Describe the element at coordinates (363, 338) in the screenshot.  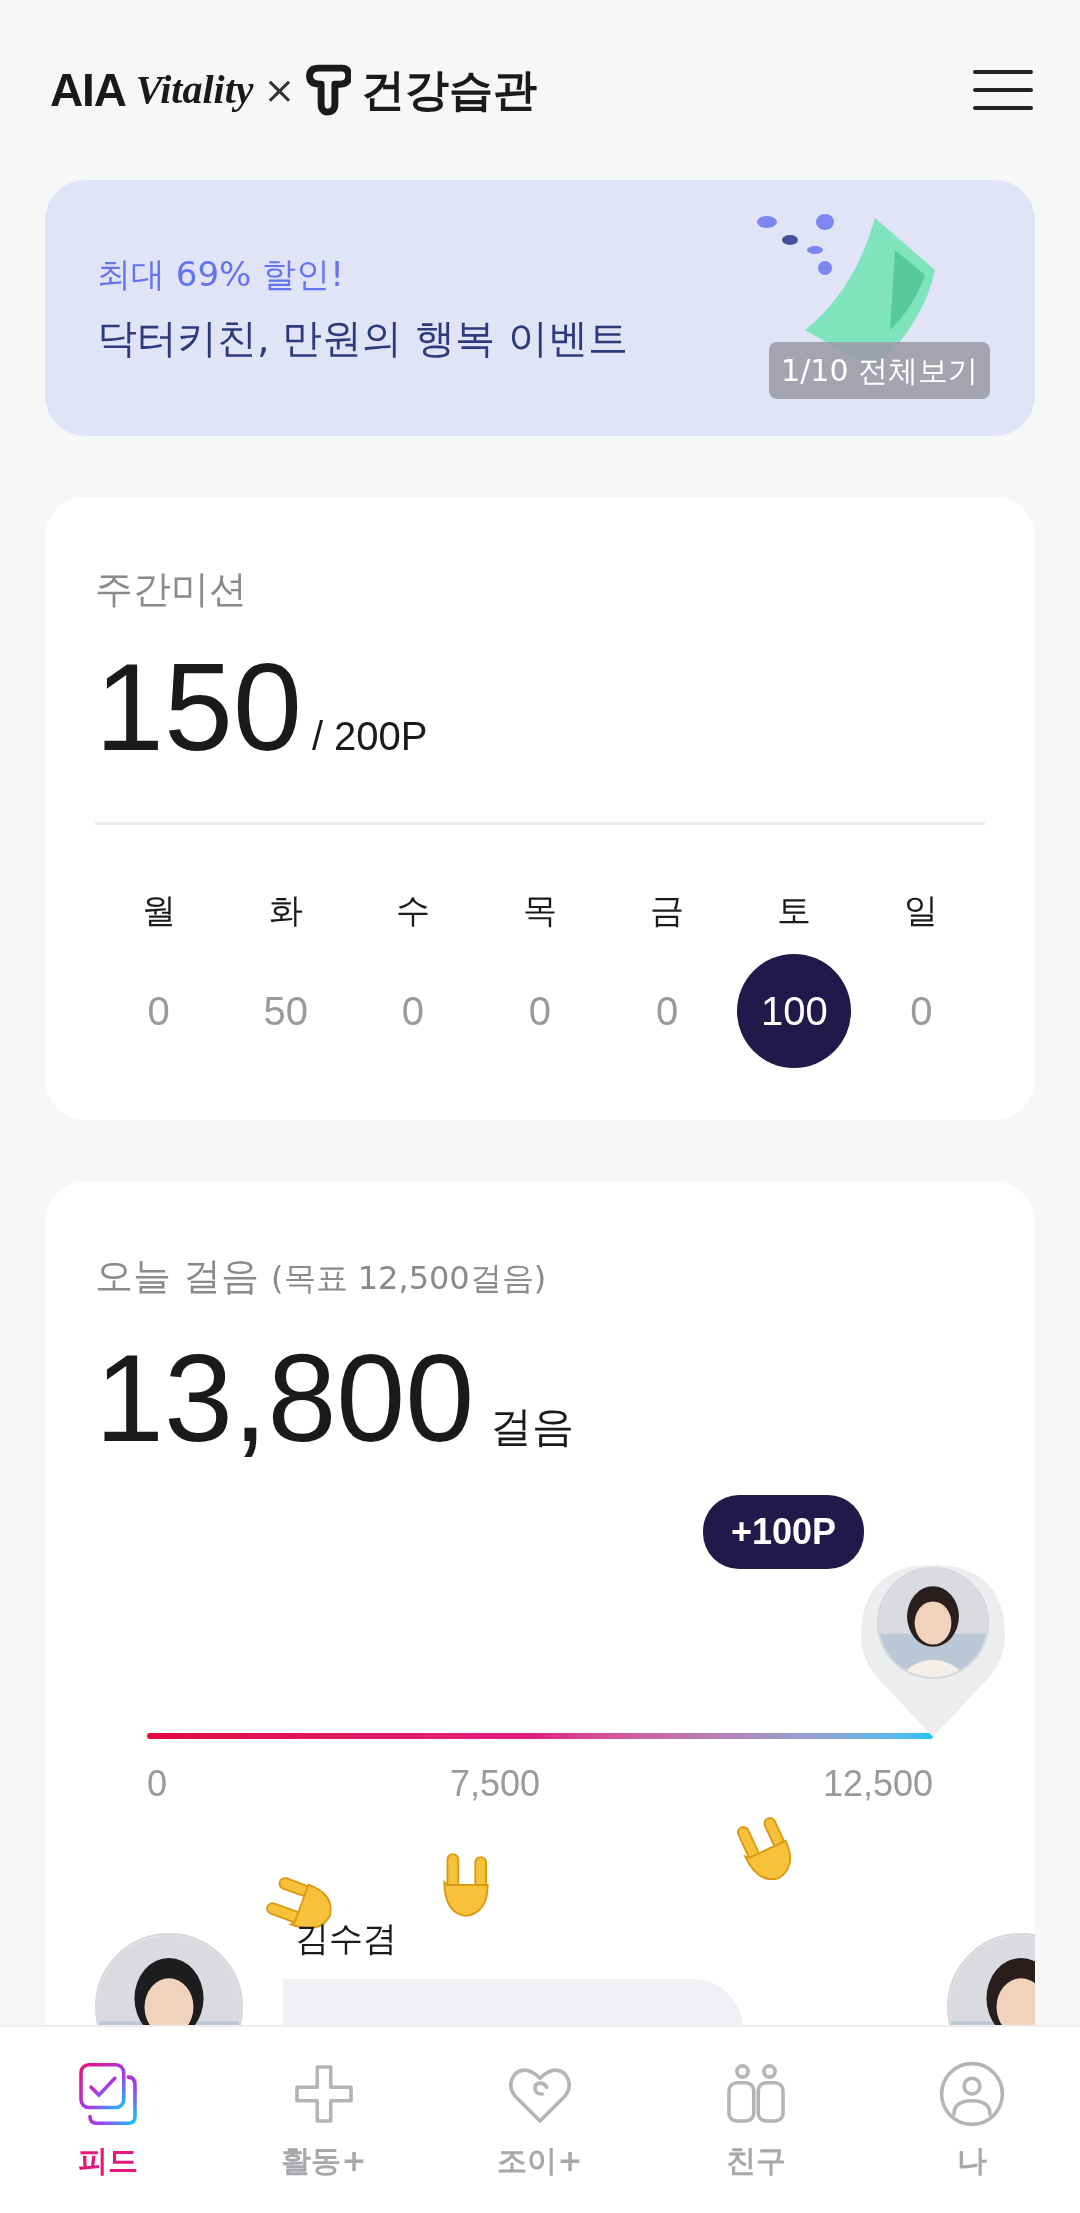
I see `banner-title: 닥터키친, 만원의 행복 이벤트` at that location.